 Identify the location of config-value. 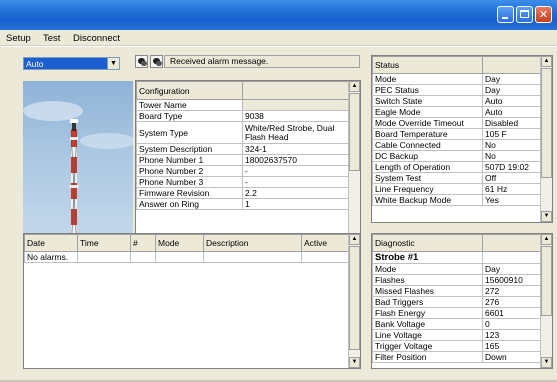
(296, 105).